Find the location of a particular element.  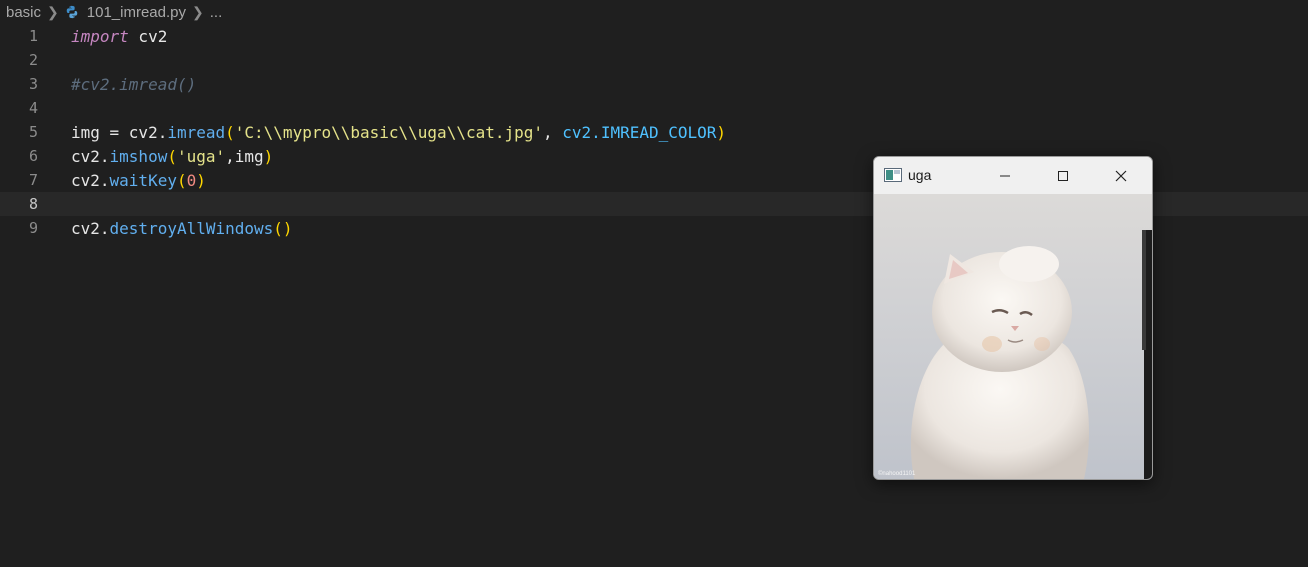

code-text: import cv2 is located at coordinates (119, 36).